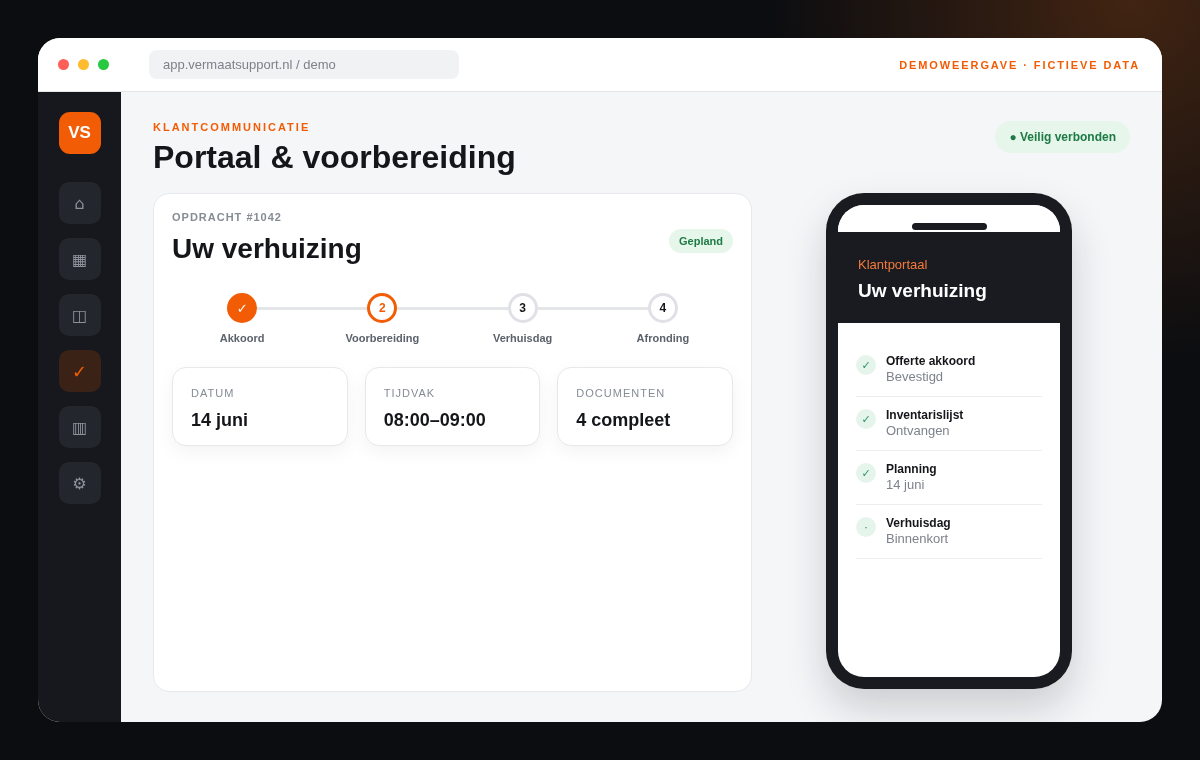 This screenshot has height=760, width=1200. Describe the element at coordinates (213, 393) in the screenshot. I see `info-label: DATUM` at that location.